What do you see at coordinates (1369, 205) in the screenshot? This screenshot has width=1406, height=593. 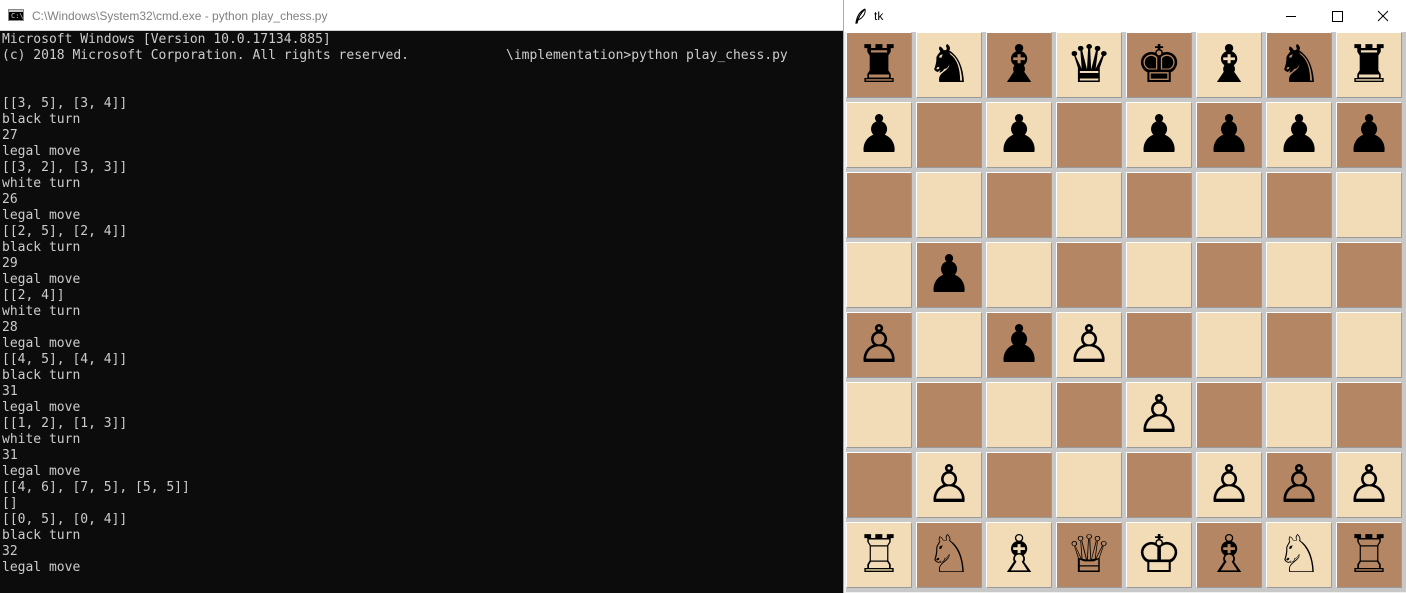 I see `board-square-h6` at bounding box center [1369, 205].